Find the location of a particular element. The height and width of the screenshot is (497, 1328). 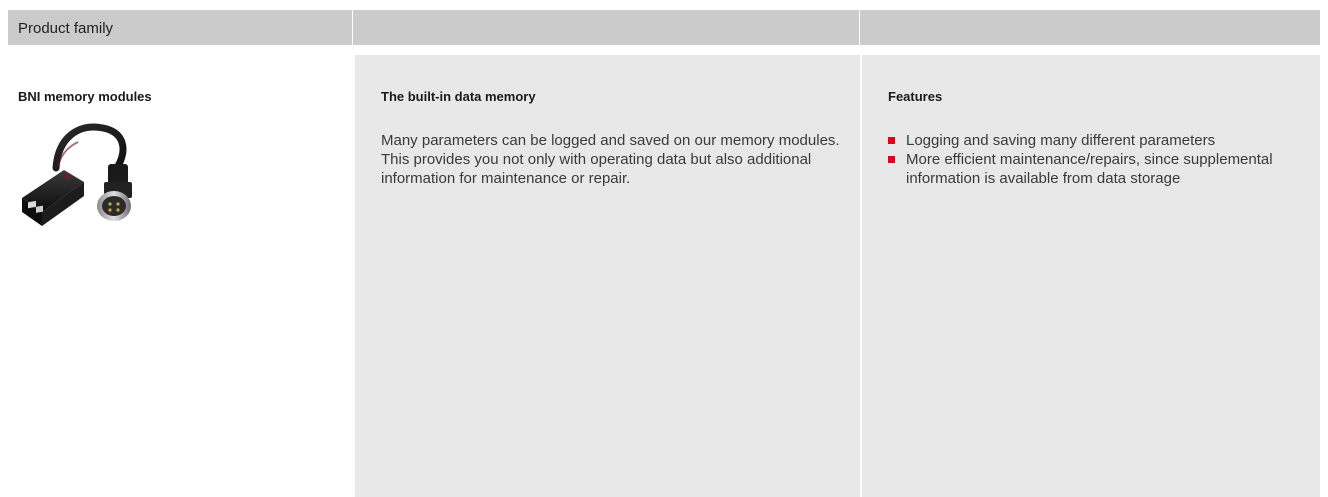

description-title: The built-in data memory is located at coordinates (458, 96).